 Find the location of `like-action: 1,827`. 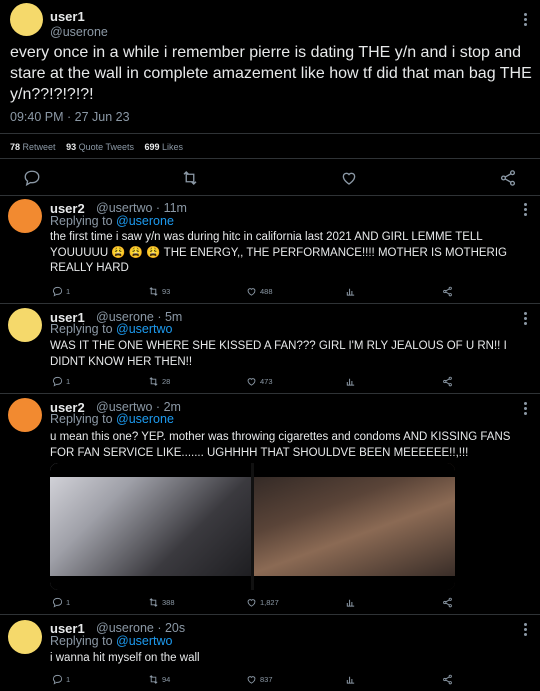

like-action: 1,827 is located at coordinates (262, 602).